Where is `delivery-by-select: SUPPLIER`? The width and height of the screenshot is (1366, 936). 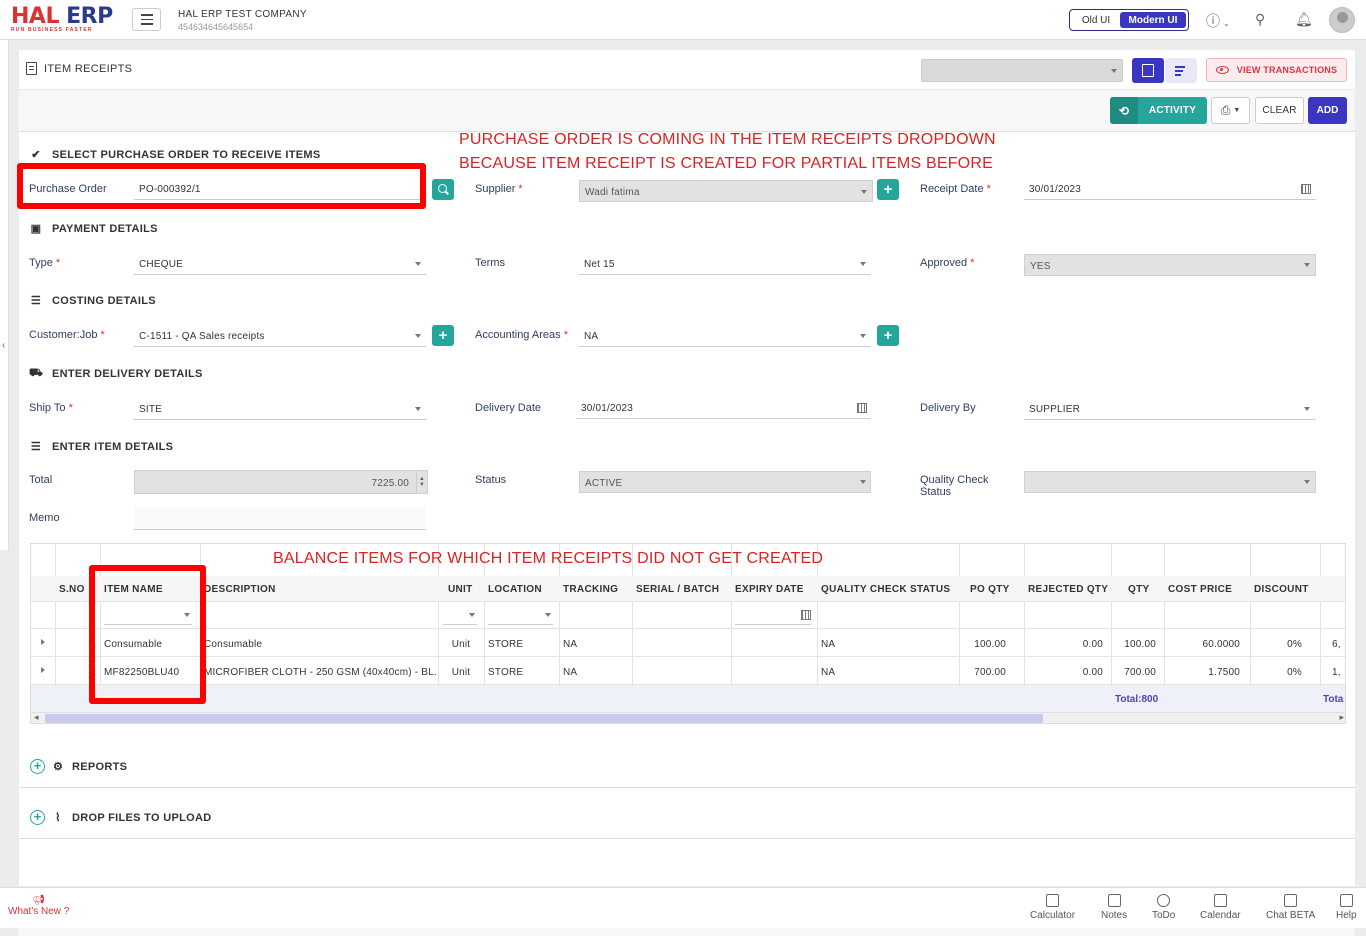 delivery-by-select: SUPPLIER is located at coordinates (1170, 409).